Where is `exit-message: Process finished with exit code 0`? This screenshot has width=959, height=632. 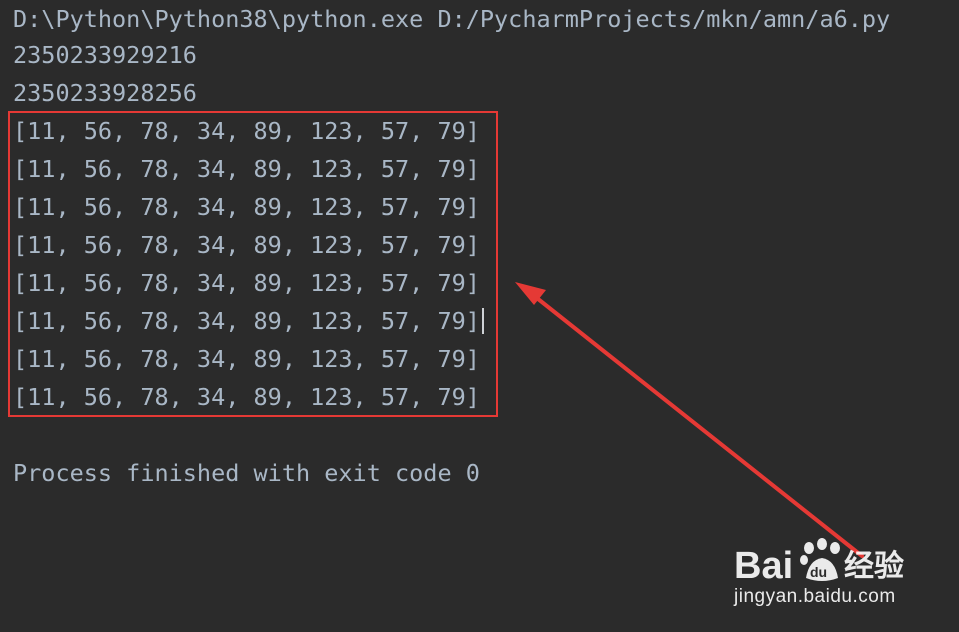
exit-message: Process finished with exit code 0 is located at coordinates (246, 473).